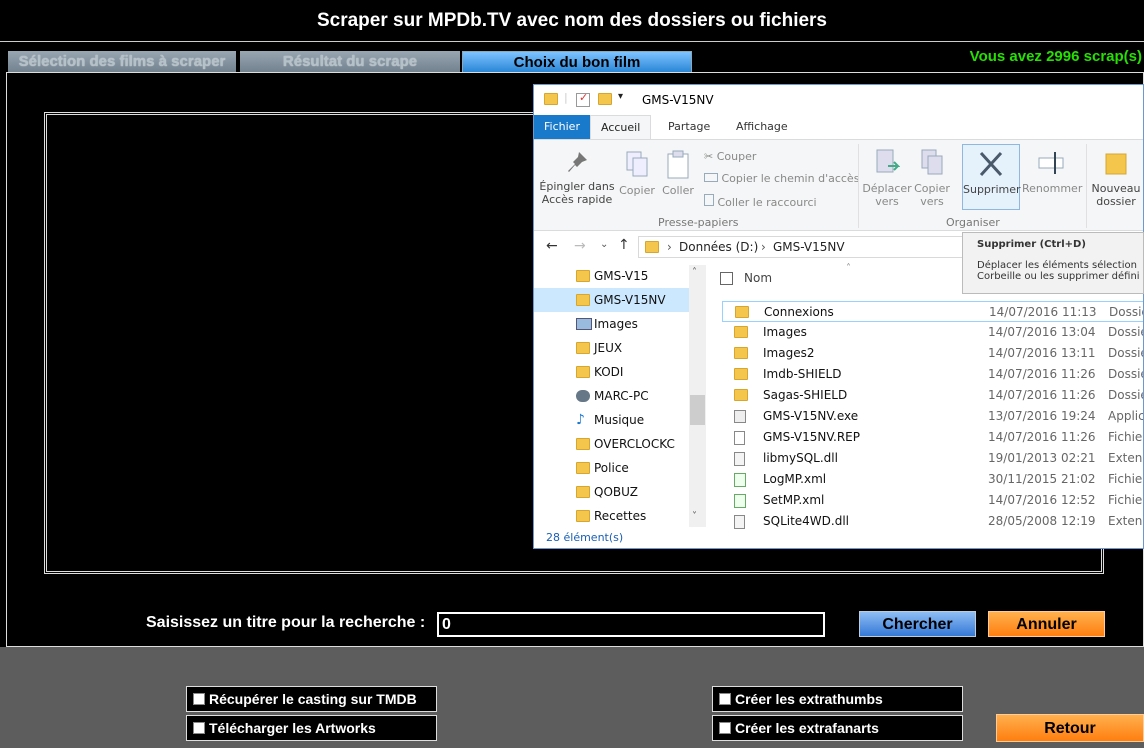 This screenshot has height=748, width=1144. I want to click on properties-icon: ✓, so click(583, 99).